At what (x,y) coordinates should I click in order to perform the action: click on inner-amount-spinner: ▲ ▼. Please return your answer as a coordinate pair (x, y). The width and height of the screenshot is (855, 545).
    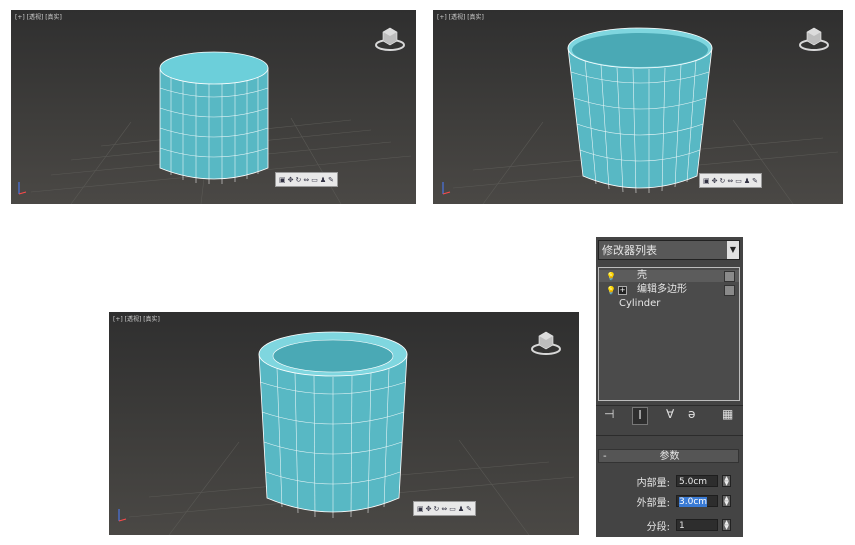
    Looking at the image, I should click on (726, 481).